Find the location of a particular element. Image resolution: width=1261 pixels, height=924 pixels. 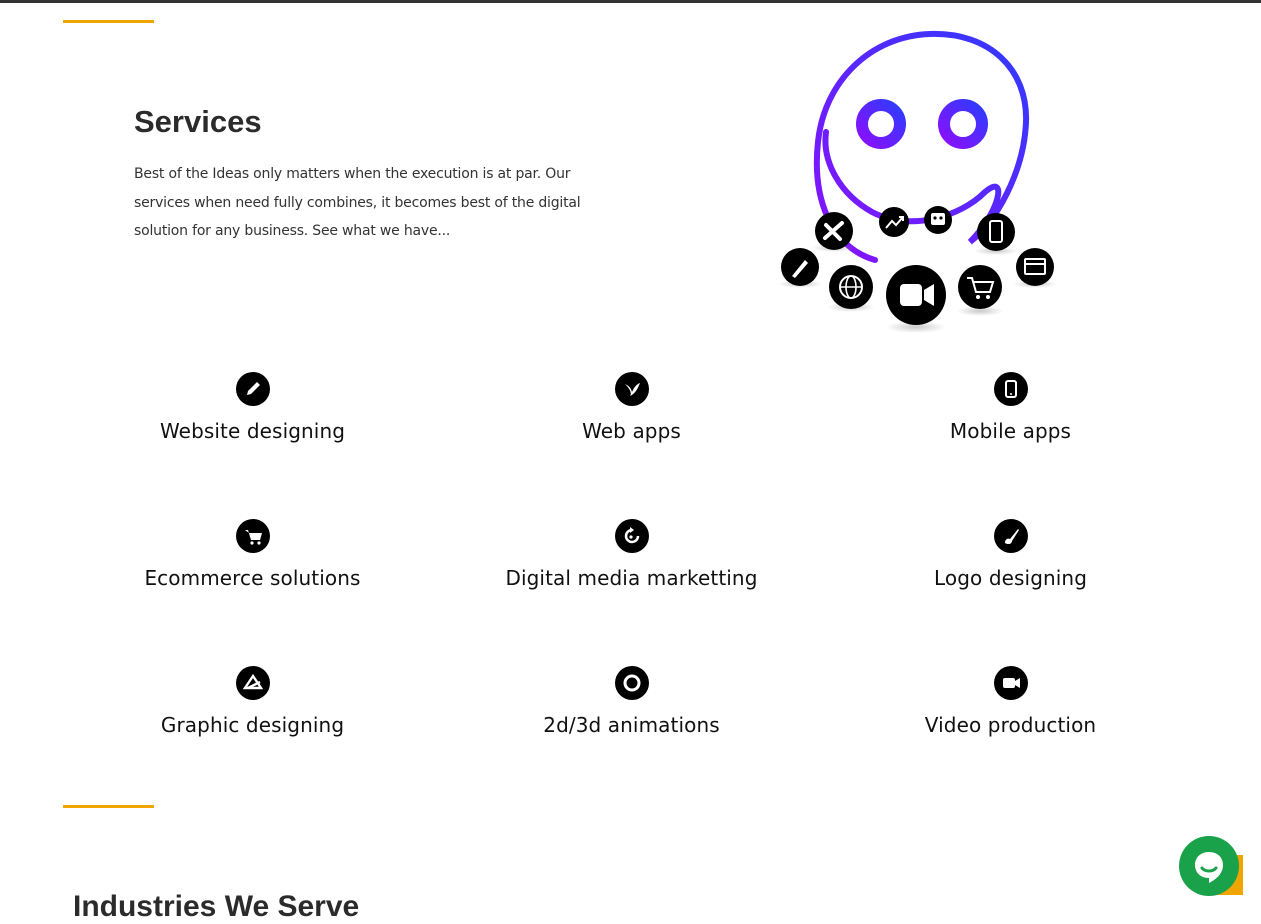

industries-heading: Industries We Serve is located at coordinates (216, 906).